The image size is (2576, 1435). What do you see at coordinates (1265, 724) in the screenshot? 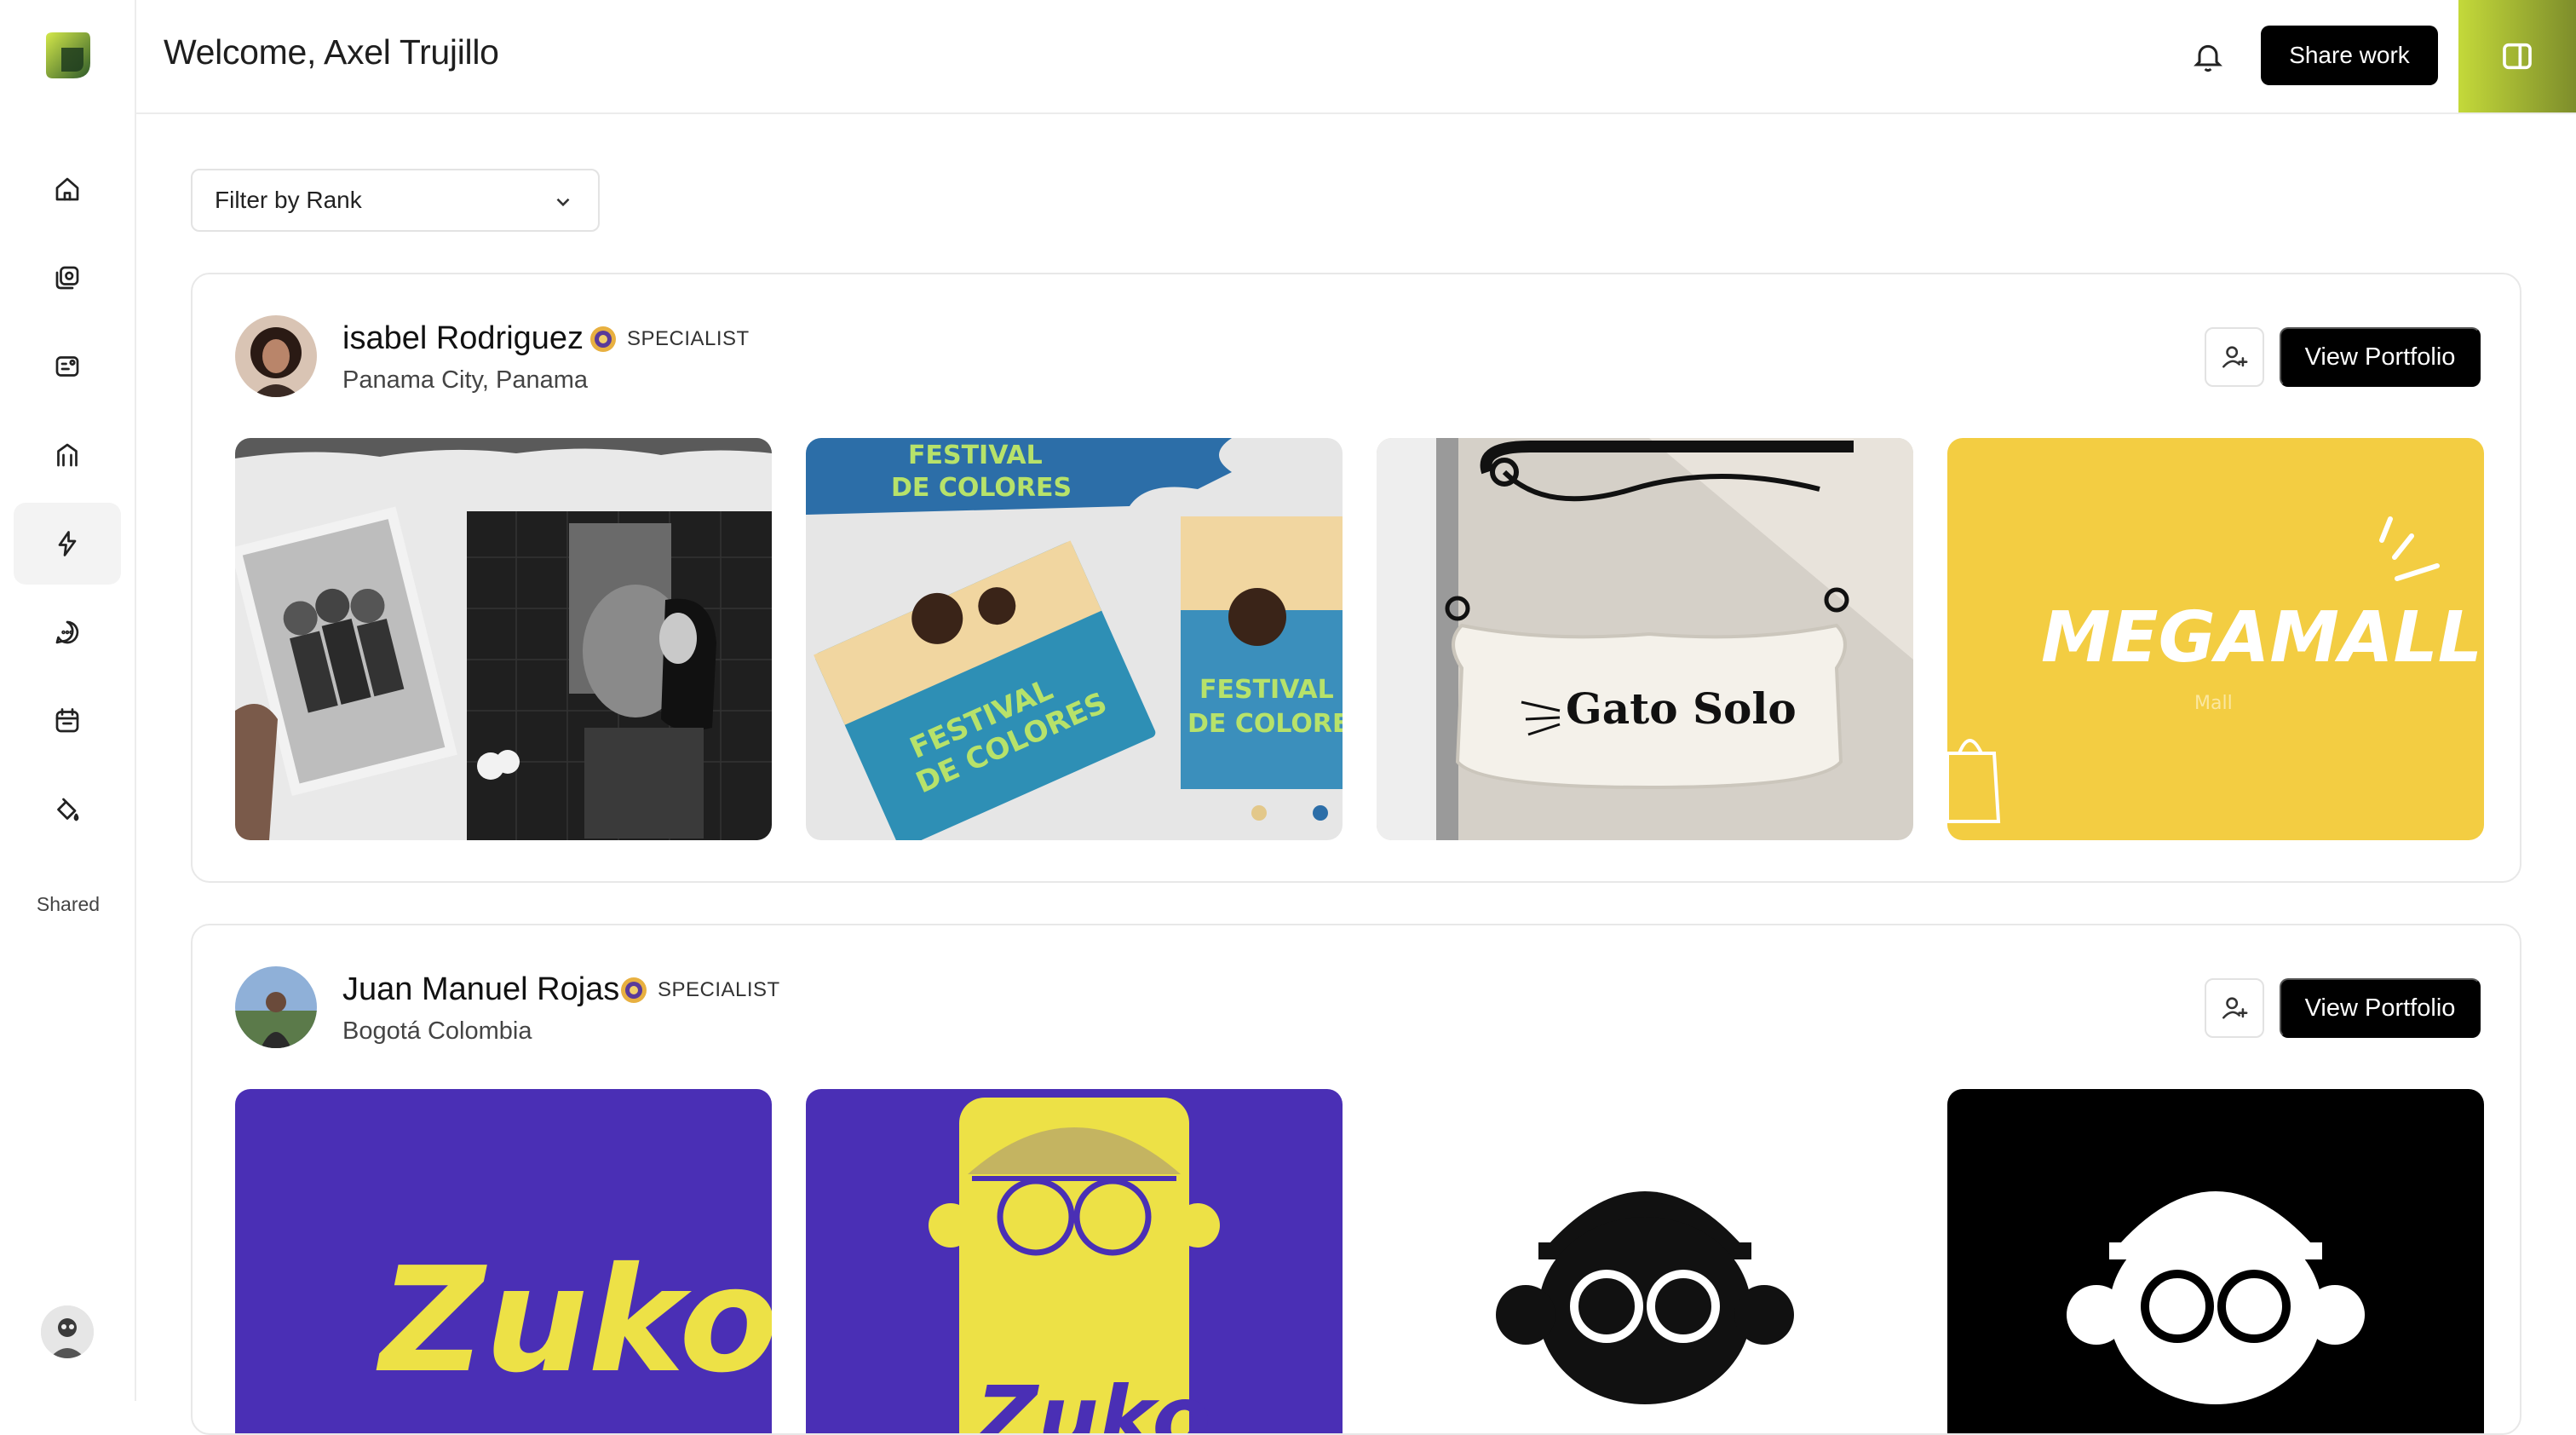
I see `svg-text: DE COLORE` at bounding box center [1265, 724].